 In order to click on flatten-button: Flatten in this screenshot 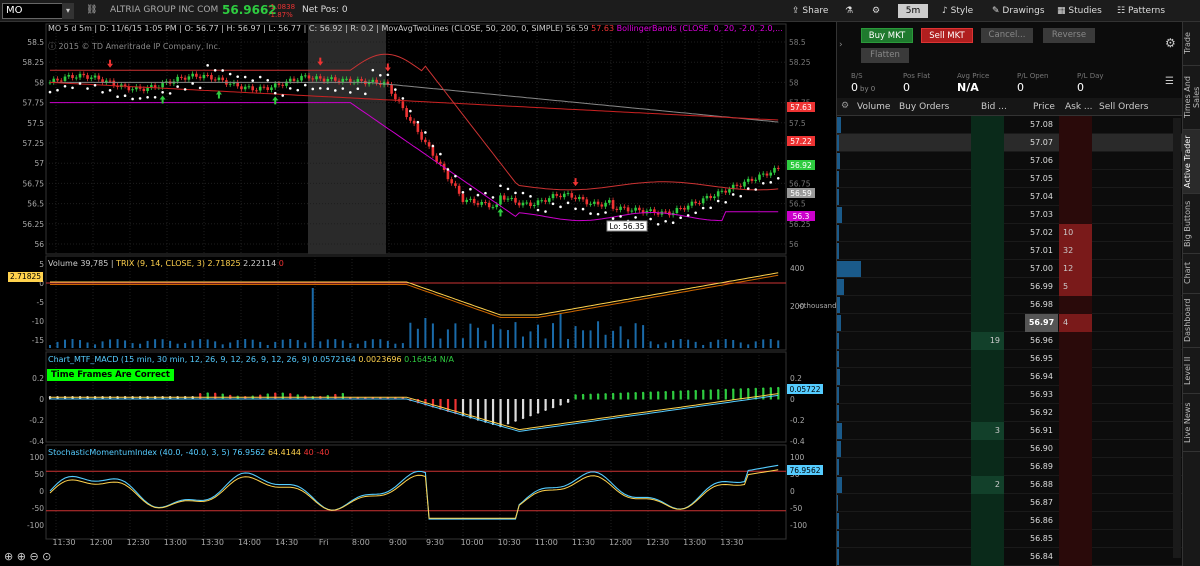, I will do `click(885, 55)`.